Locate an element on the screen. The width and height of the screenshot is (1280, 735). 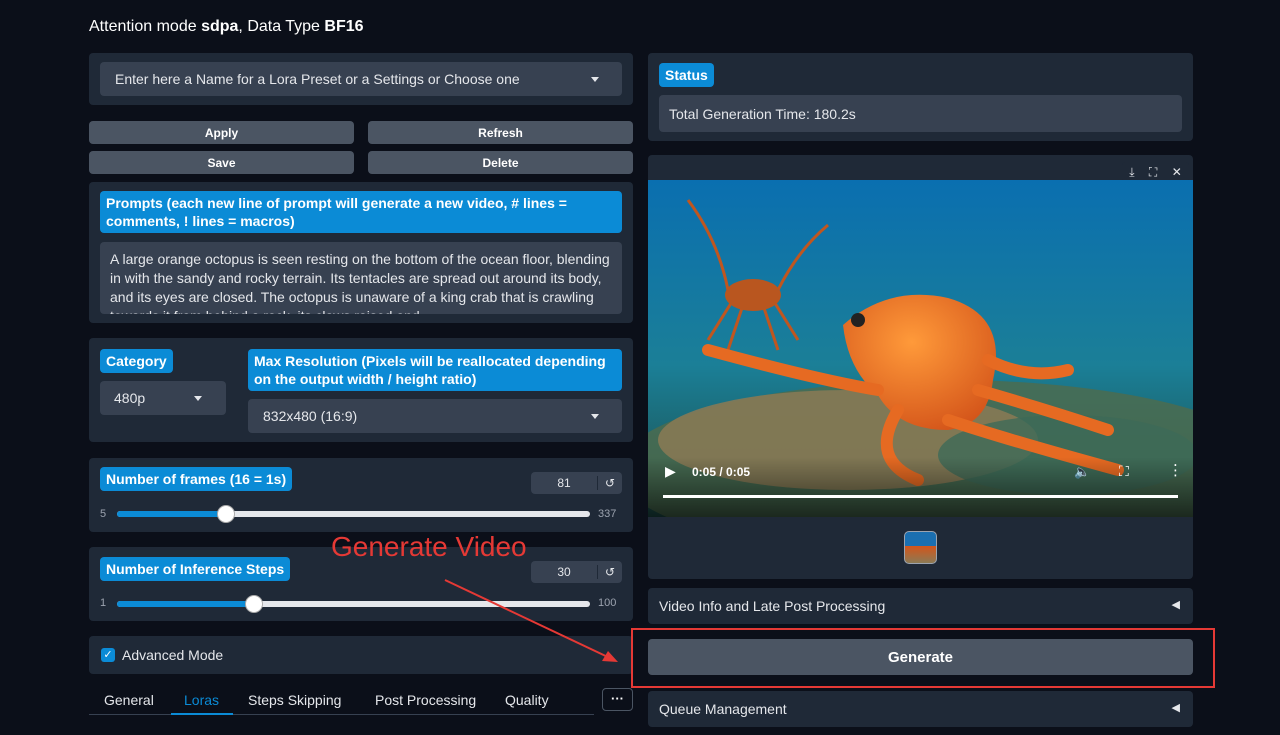
more-icon: ··· is located at coordinates (617, 698).